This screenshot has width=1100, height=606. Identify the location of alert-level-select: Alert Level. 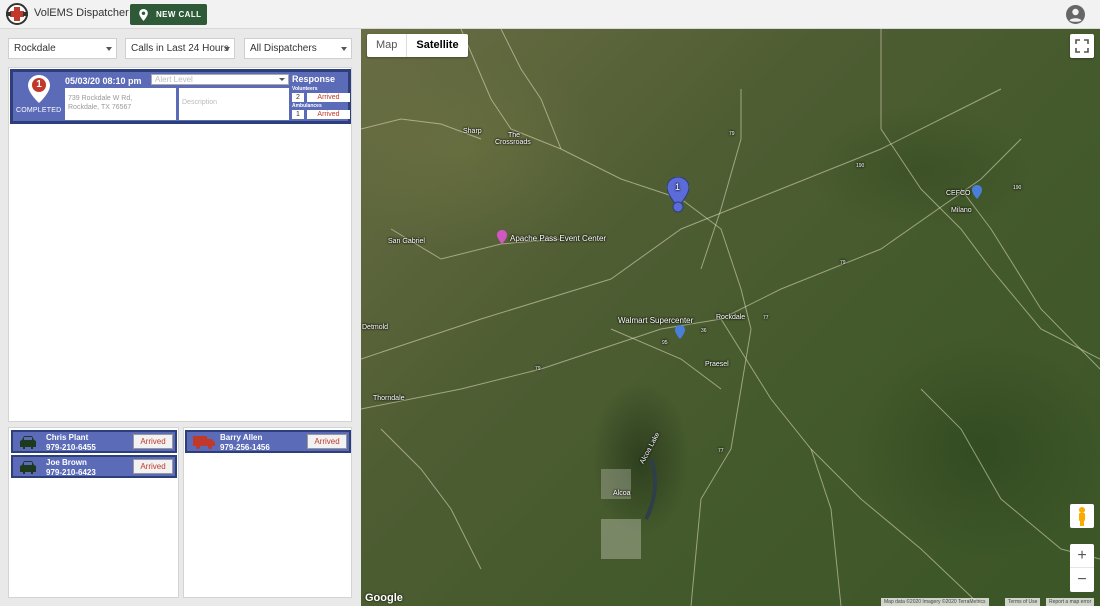
(220, 79).